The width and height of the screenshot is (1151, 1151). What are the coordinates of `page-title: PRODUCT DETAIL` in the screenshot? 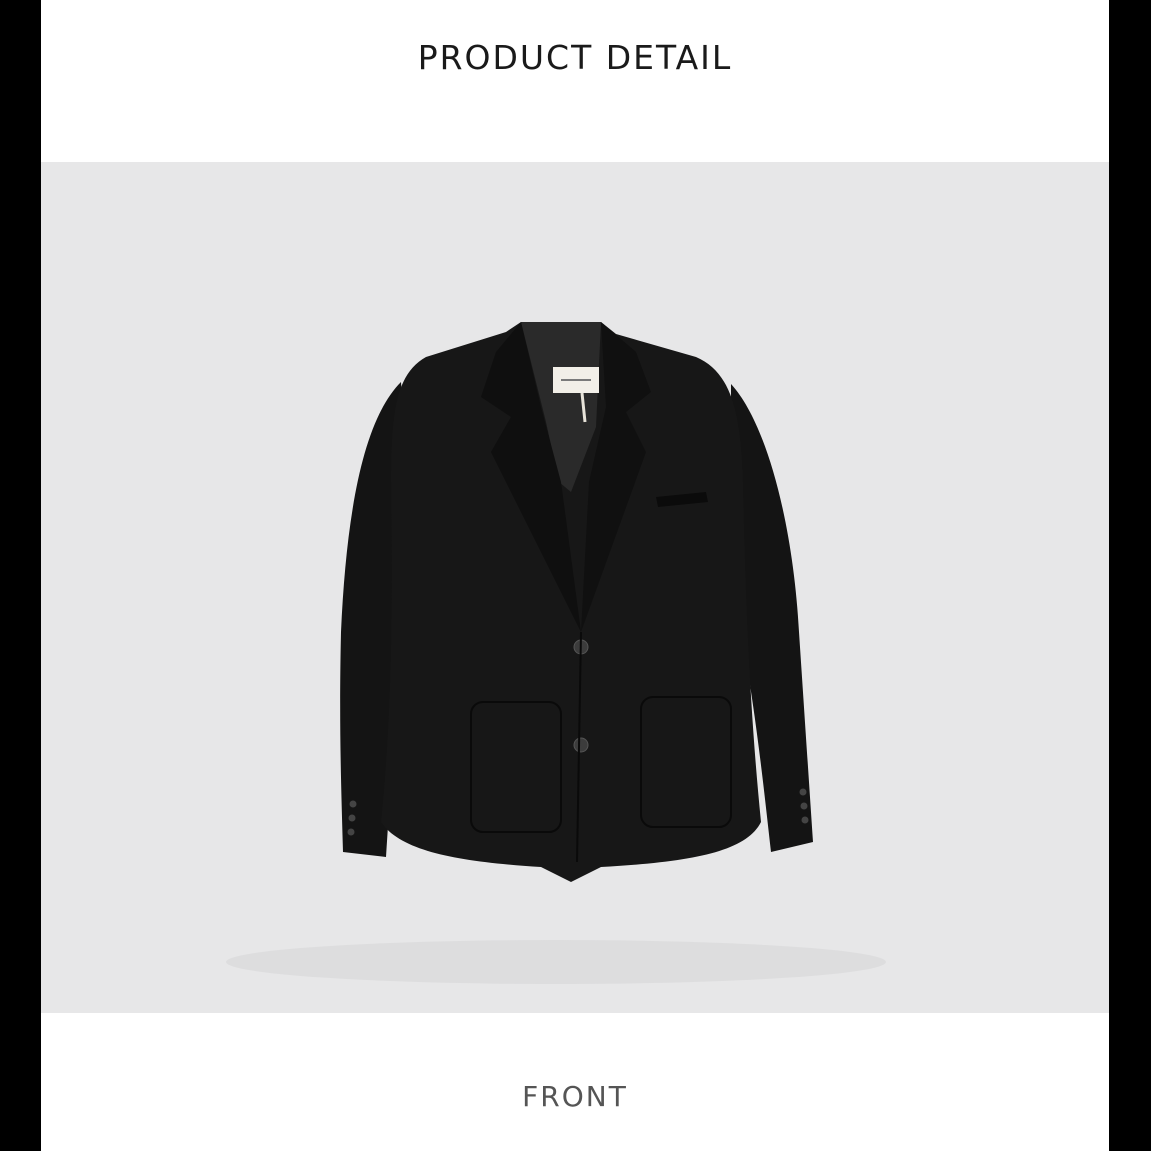 It's located at (575, 57).